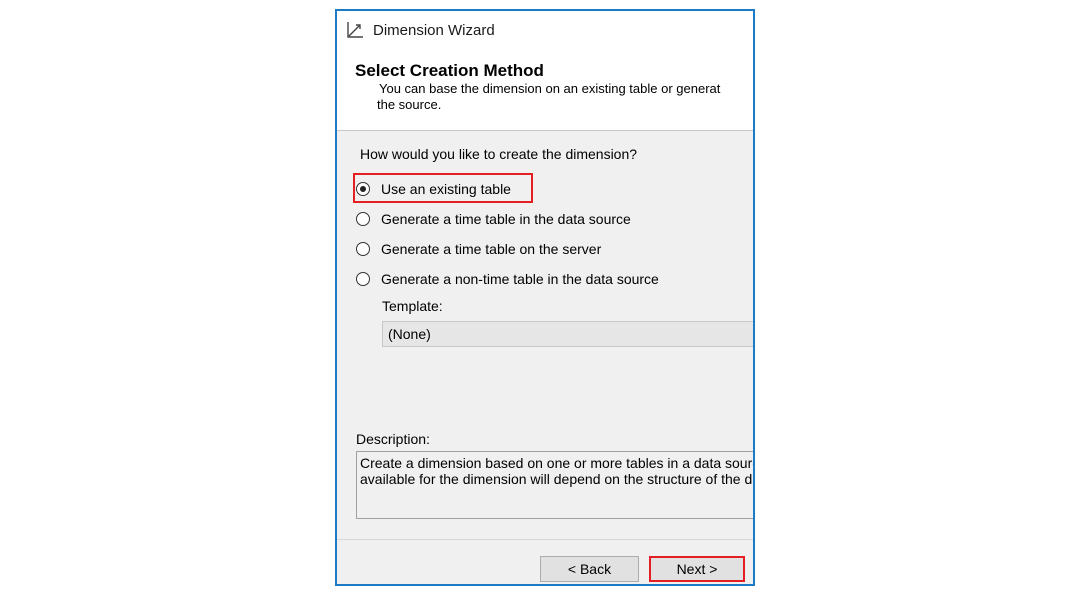 The height and width of the screenshot is (591, 1081). I want to click on page-title: Select Creation Method, so click(449, 70).